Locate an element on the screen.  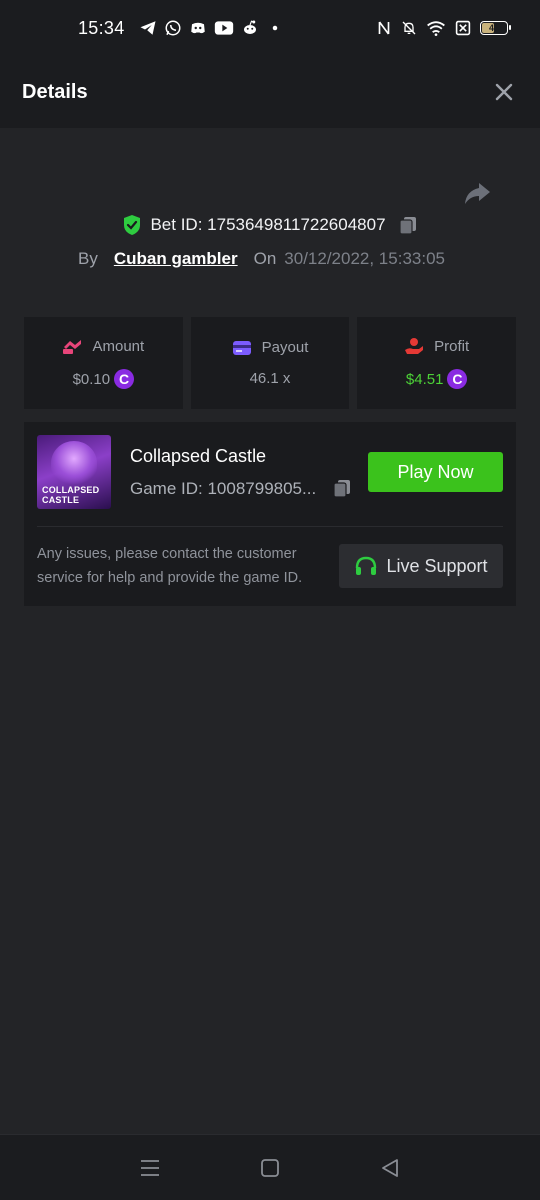
dot-icon is located at coordinates (274, 28).